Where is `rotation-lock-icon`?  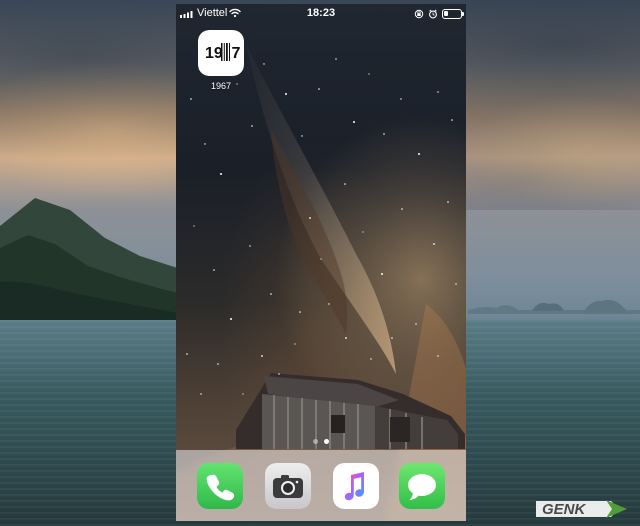
rotation-lock-icon is located at coordinates (419, 14).